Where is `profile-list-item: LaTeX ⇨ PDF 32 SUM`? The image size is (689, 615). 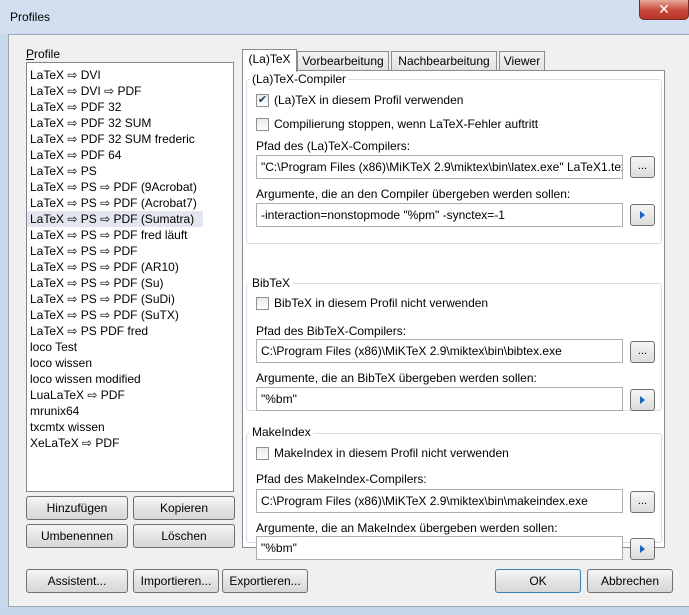
profile-list-item: LaTeX ⇨ PDF 32 SUM is located at coordinates (130, 123).